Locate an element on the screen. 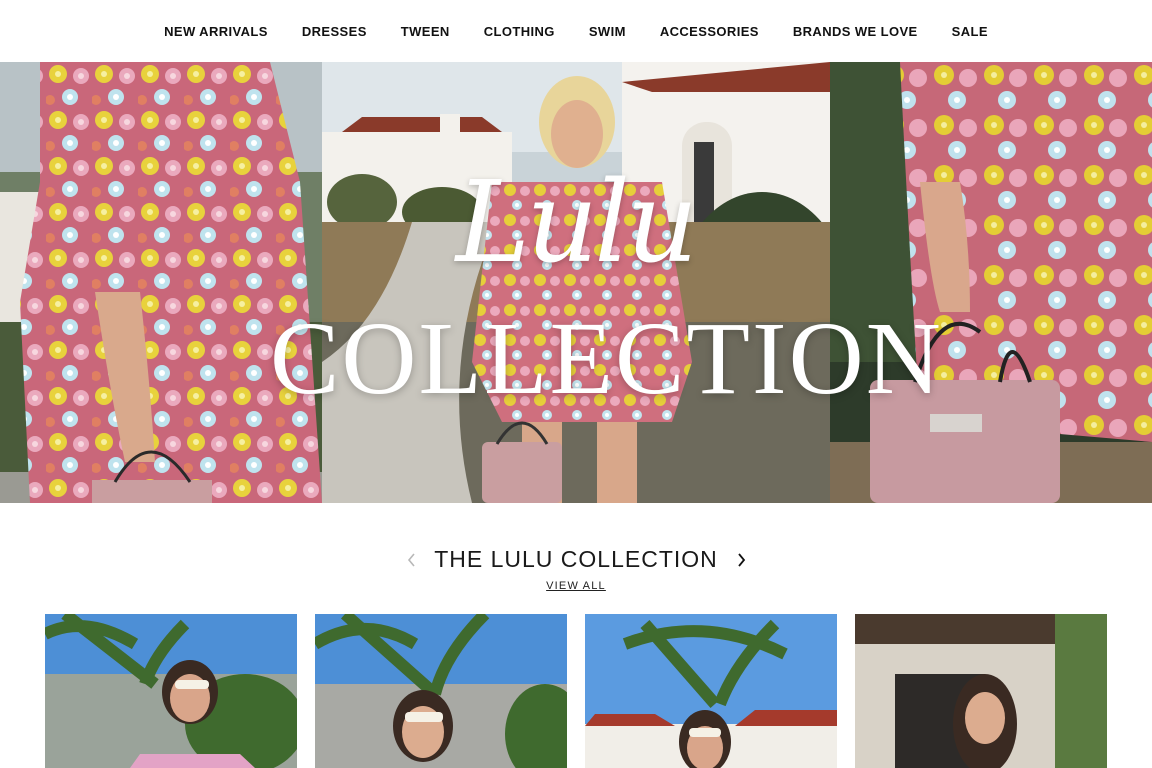 This screenshot has height=768, width=1152. nav-tween: TWEEN is located at coordinates (425, 31).